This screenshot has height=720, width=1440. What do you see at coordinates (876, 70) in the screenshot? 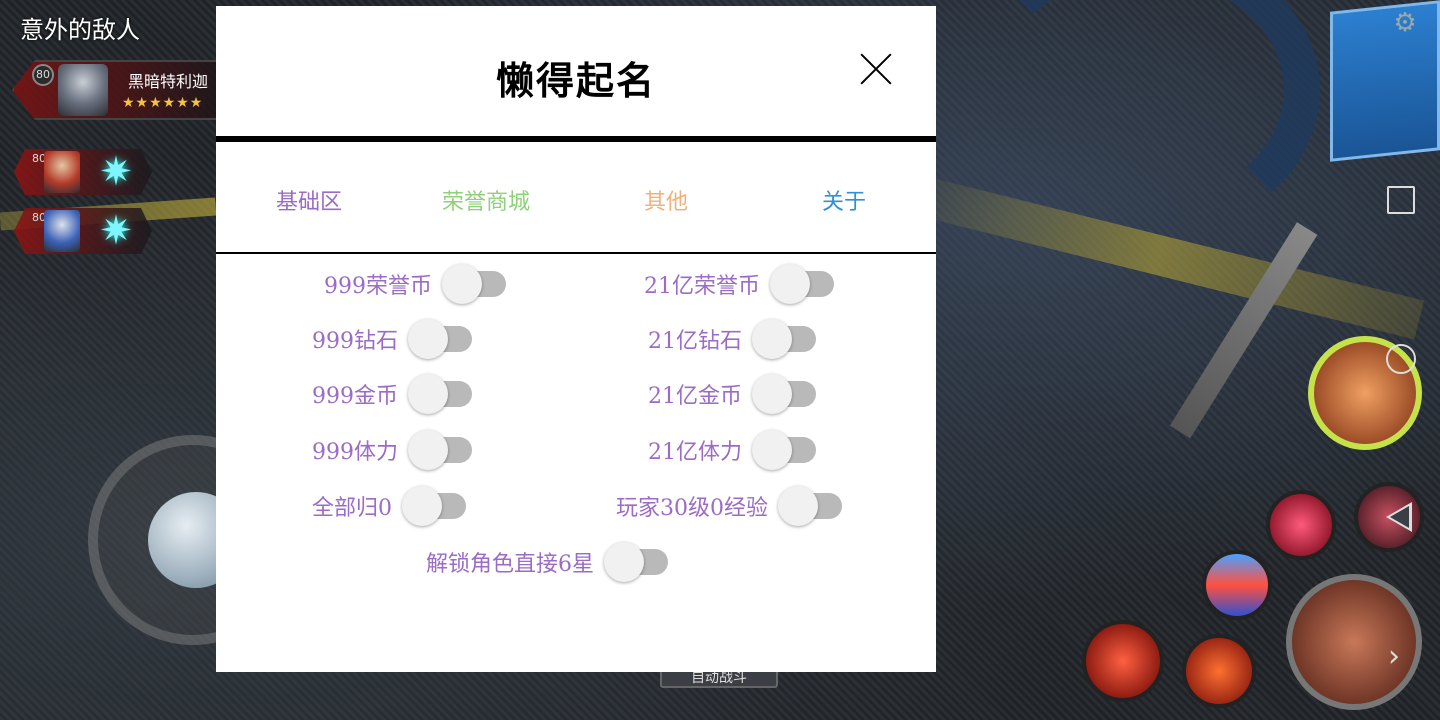
I see `close-icon` at bounding box center [876, 70].